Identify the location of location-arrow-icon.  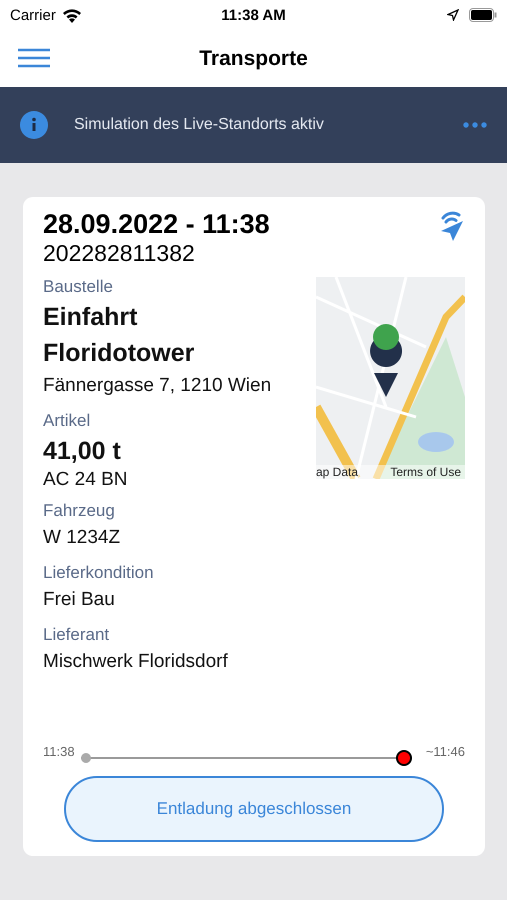
(452, 15).